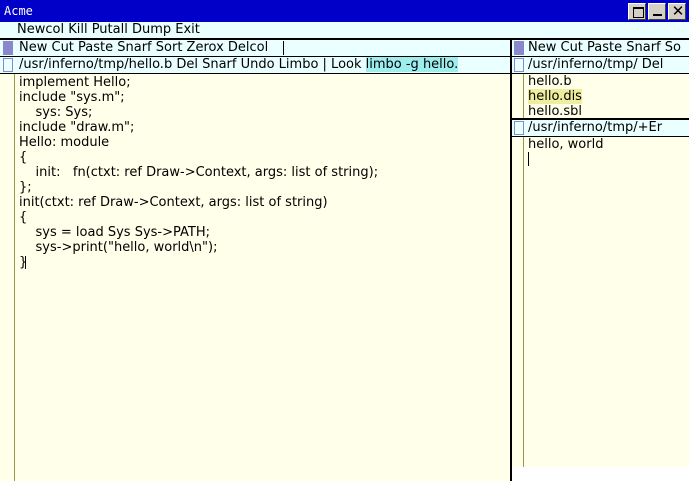 This screenshot has height=481, width=689. I want to click on text-line: sys = load Sys Sys->PATH;, so click(114, 232).